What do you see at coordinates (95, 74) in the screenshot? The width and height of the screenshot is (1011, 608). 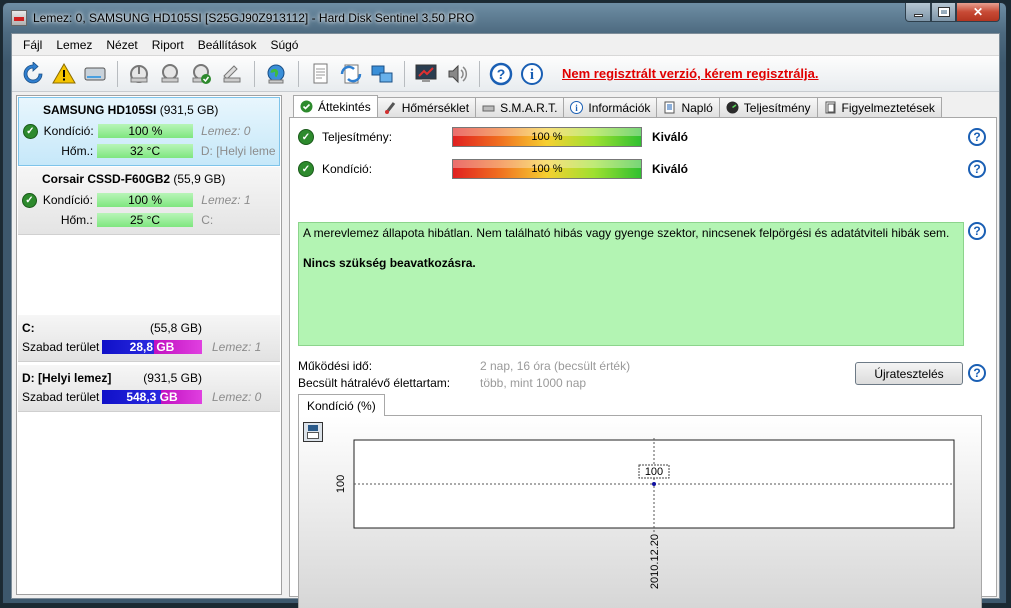 I see `disk-icon` at bounding box center [95, 74].